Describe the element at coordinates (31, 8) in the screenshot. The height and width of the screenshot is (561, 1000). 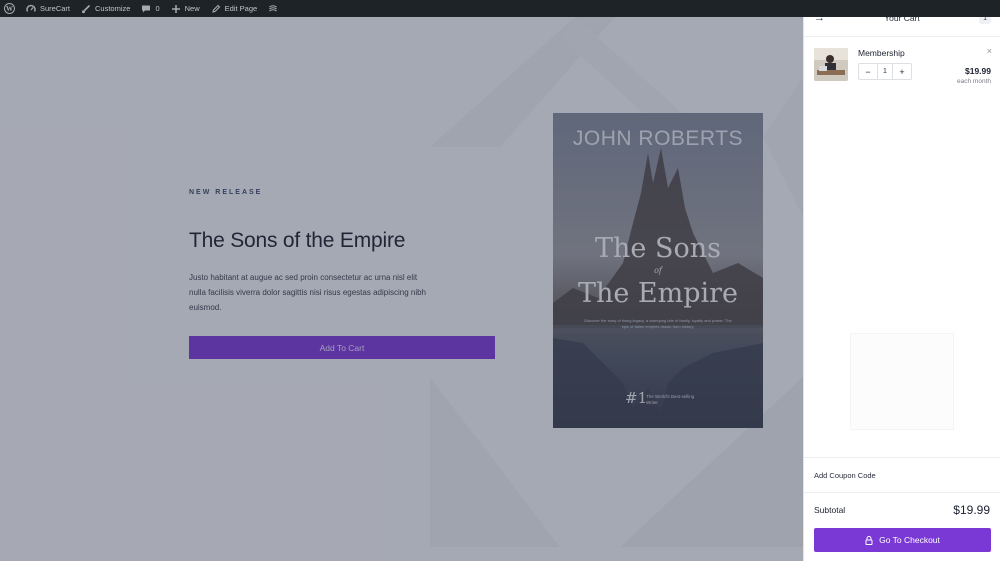
I see `gauge-icon` at that location.